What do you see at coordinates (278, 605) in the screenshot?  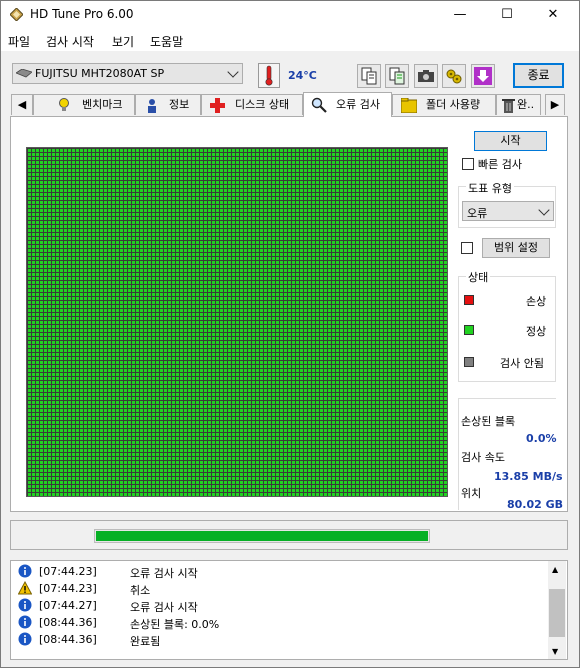 I see `log-entry: [07:44.27] 오류 검사 시작` at bounding box center [278, 605].